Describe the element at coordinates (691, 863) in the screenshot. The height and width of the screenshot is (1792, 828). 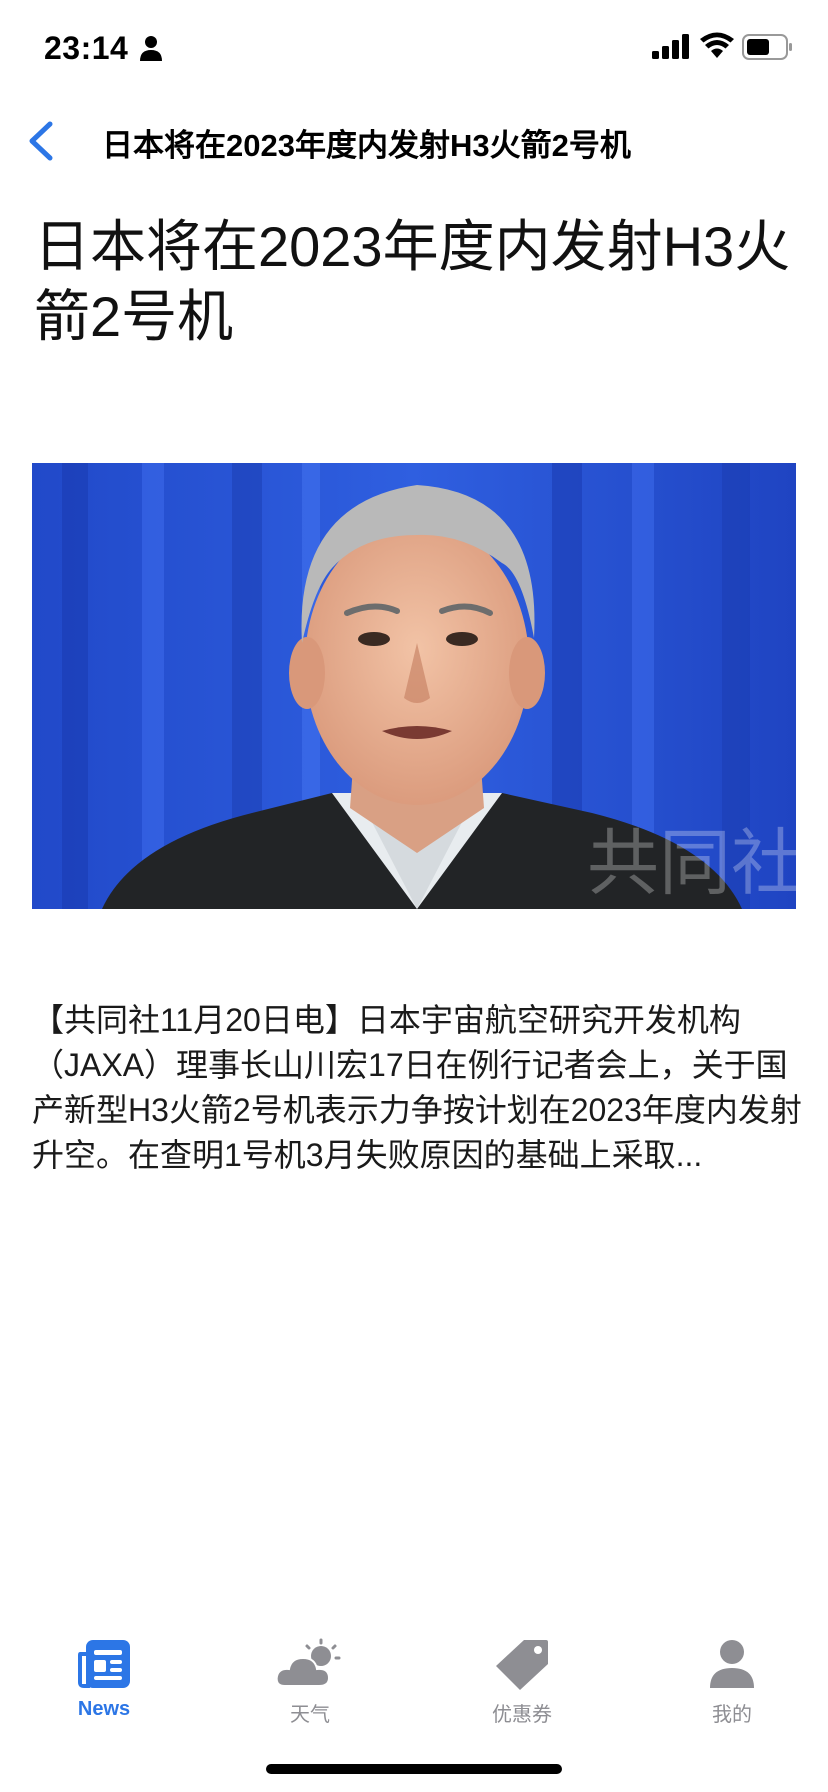
I see `image-watermark: 共同社` at that location.